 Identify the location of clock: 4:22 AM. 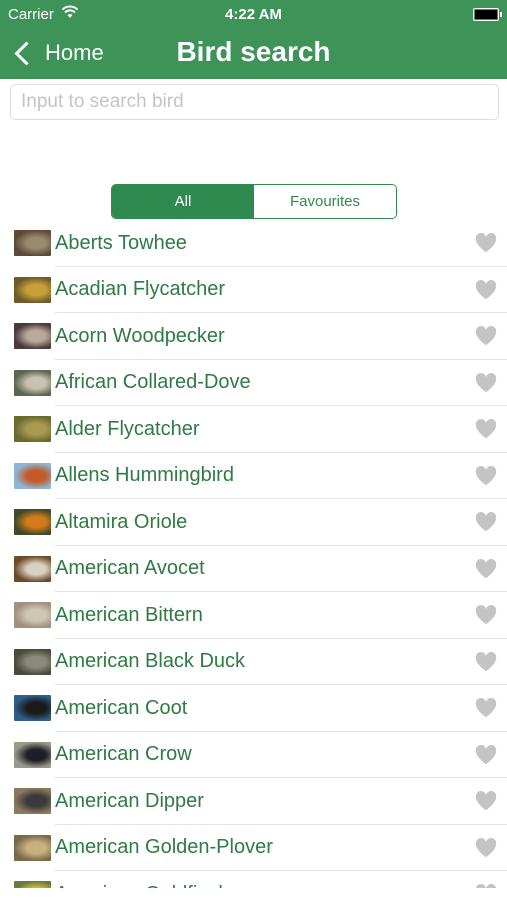
(253, 14).